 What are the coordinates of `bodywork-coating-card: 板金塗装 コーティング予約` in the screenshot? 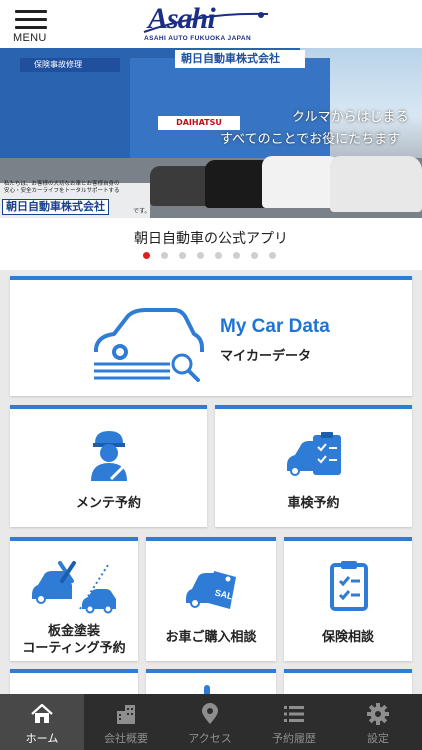 It's located at (74, 599).